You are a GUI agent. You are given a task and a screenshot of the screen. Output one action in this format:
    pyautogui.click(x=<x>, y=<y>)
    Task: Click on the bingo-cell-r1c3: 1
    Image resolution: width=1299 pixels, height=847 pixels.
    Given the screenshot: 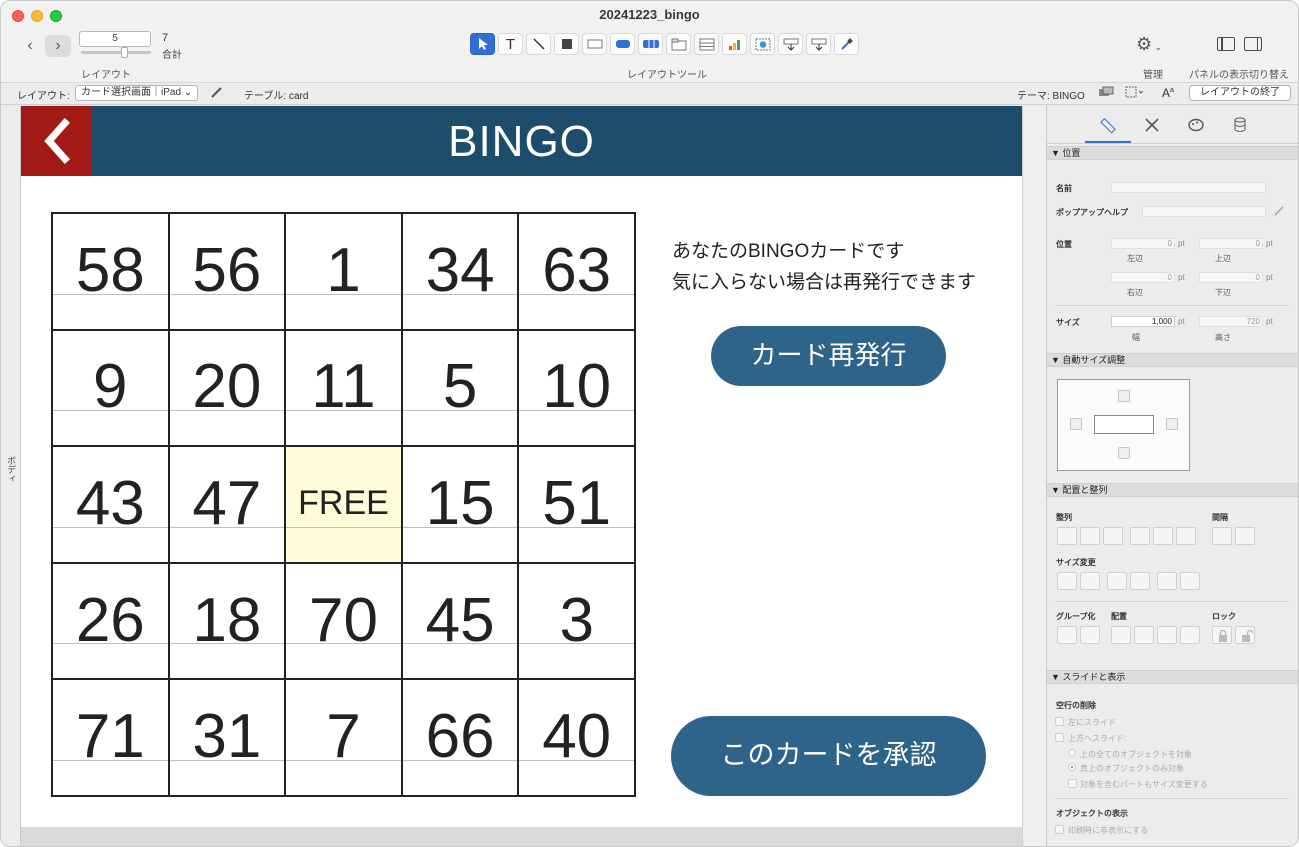 What is the action you would take?
    pyautogui.click(x=343, y=271)
    